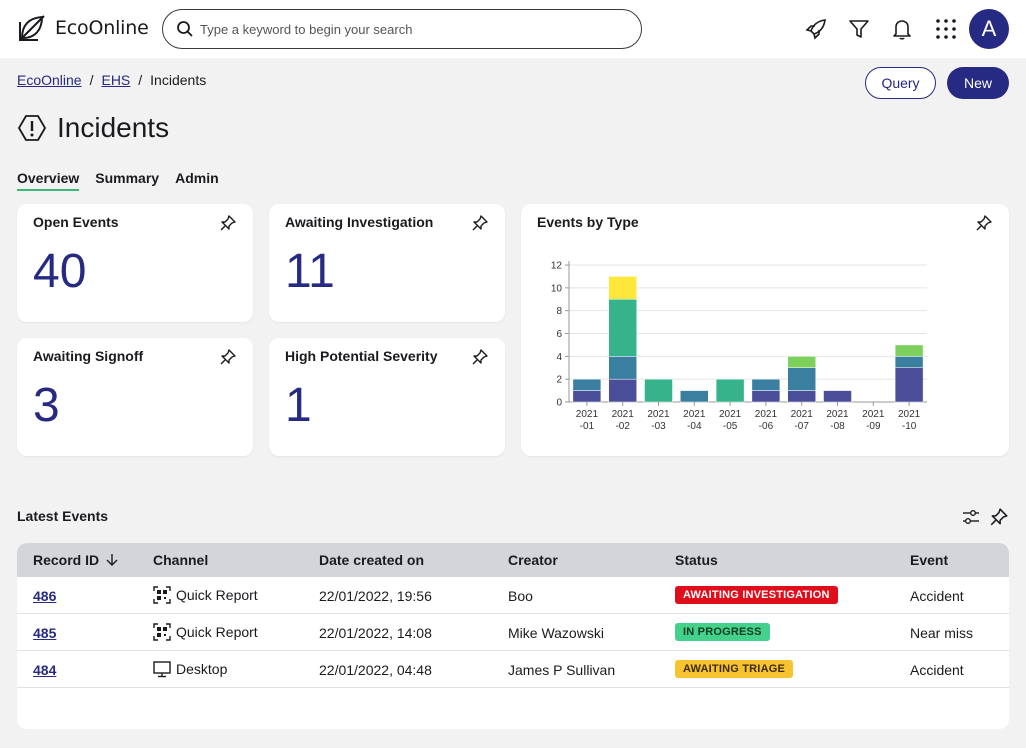 The image size is (1026, 748). What do you see at coordinates (197, 180) in the screenshot?
I see `tab-admin: Admin` at bounding box center [197, 180].